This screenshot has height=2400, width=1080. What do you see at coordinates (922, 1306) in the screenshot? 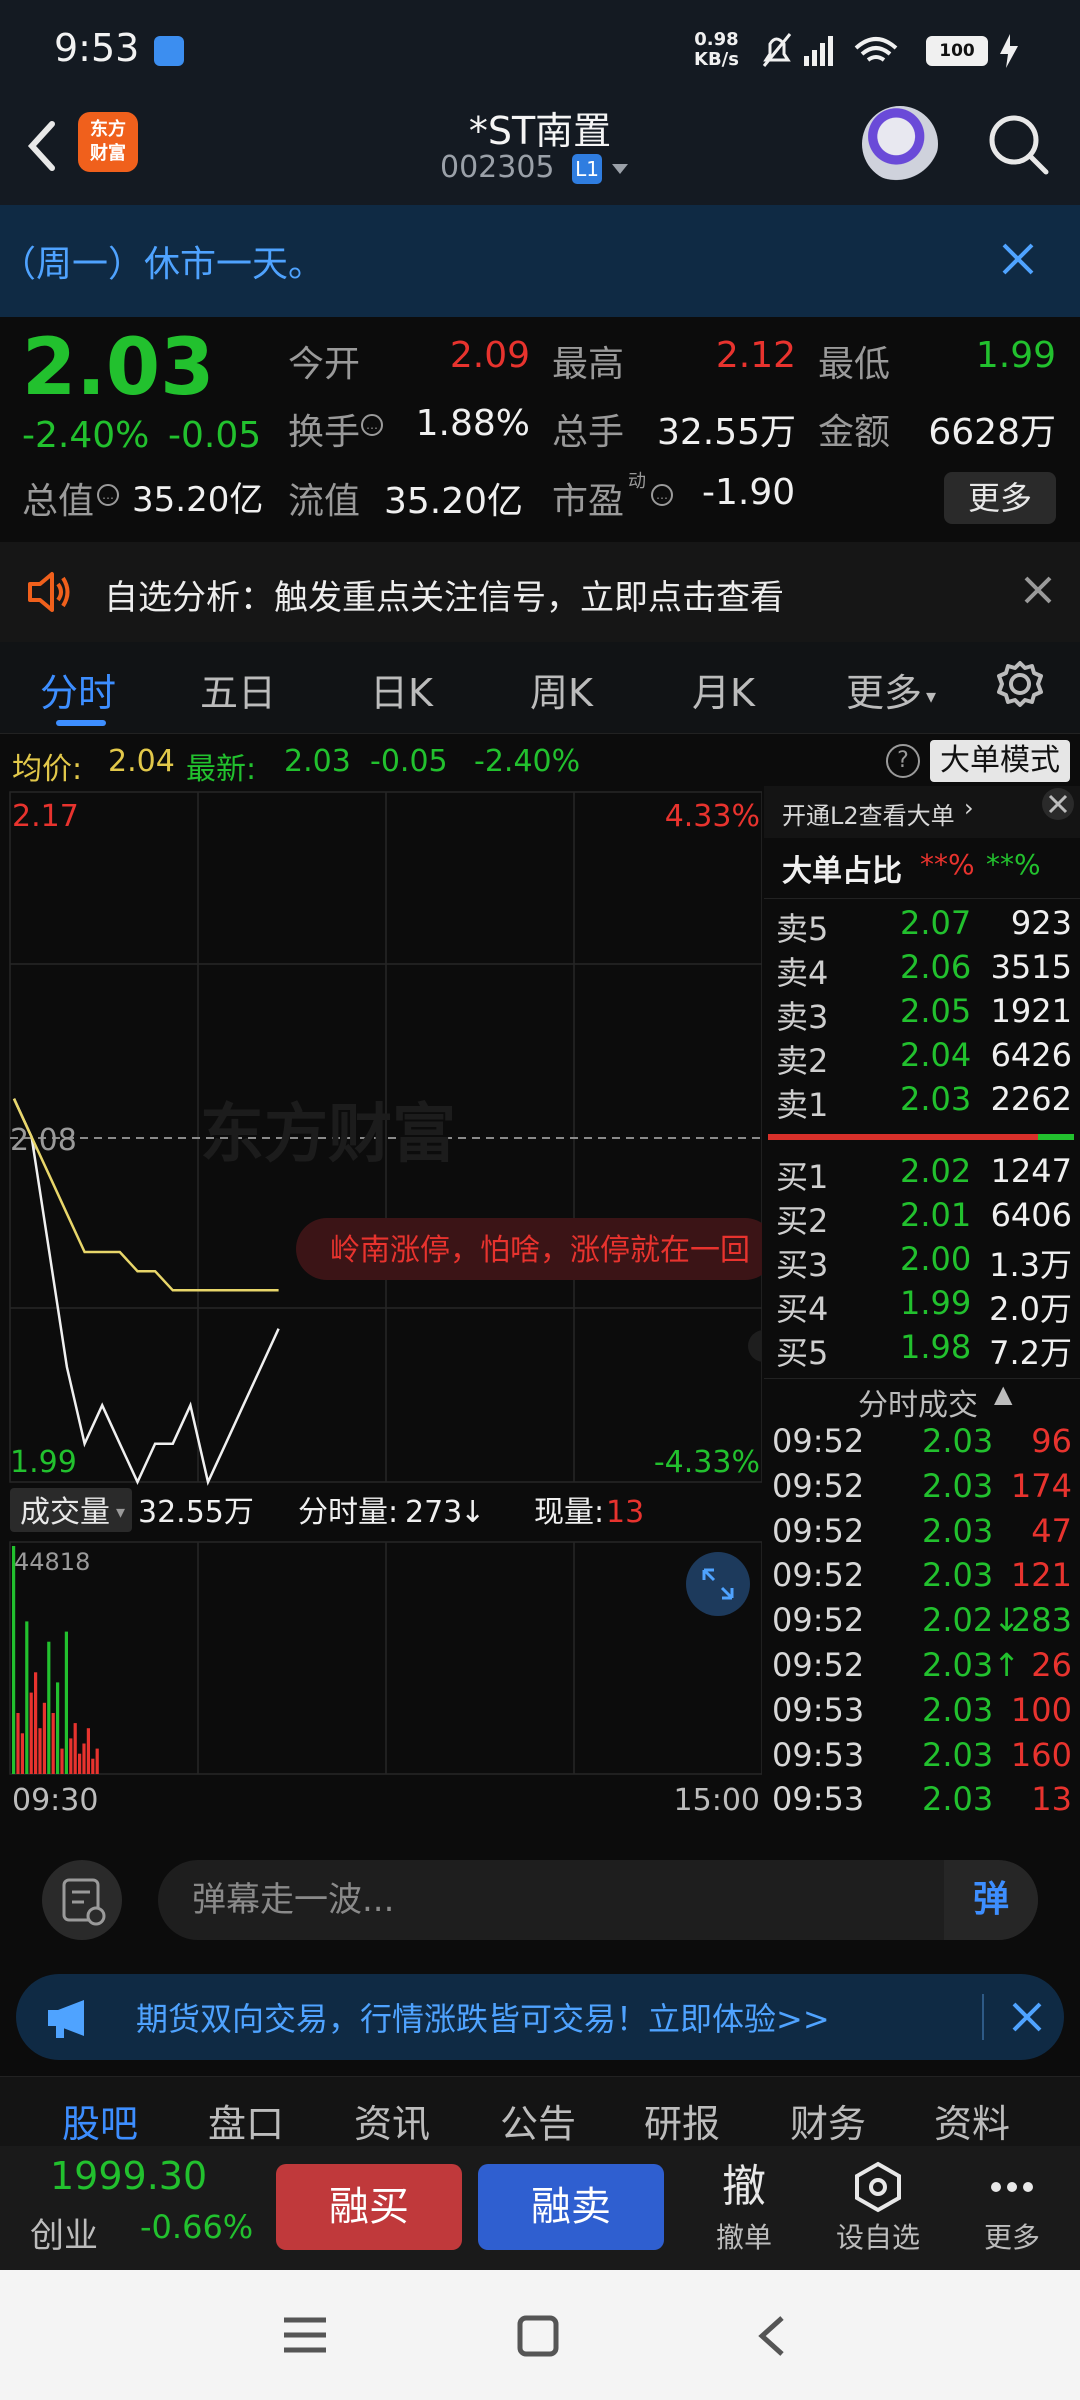
I see `bid-row-4: 买4 1.99 2.0万` at bounding box center [922, 1306].